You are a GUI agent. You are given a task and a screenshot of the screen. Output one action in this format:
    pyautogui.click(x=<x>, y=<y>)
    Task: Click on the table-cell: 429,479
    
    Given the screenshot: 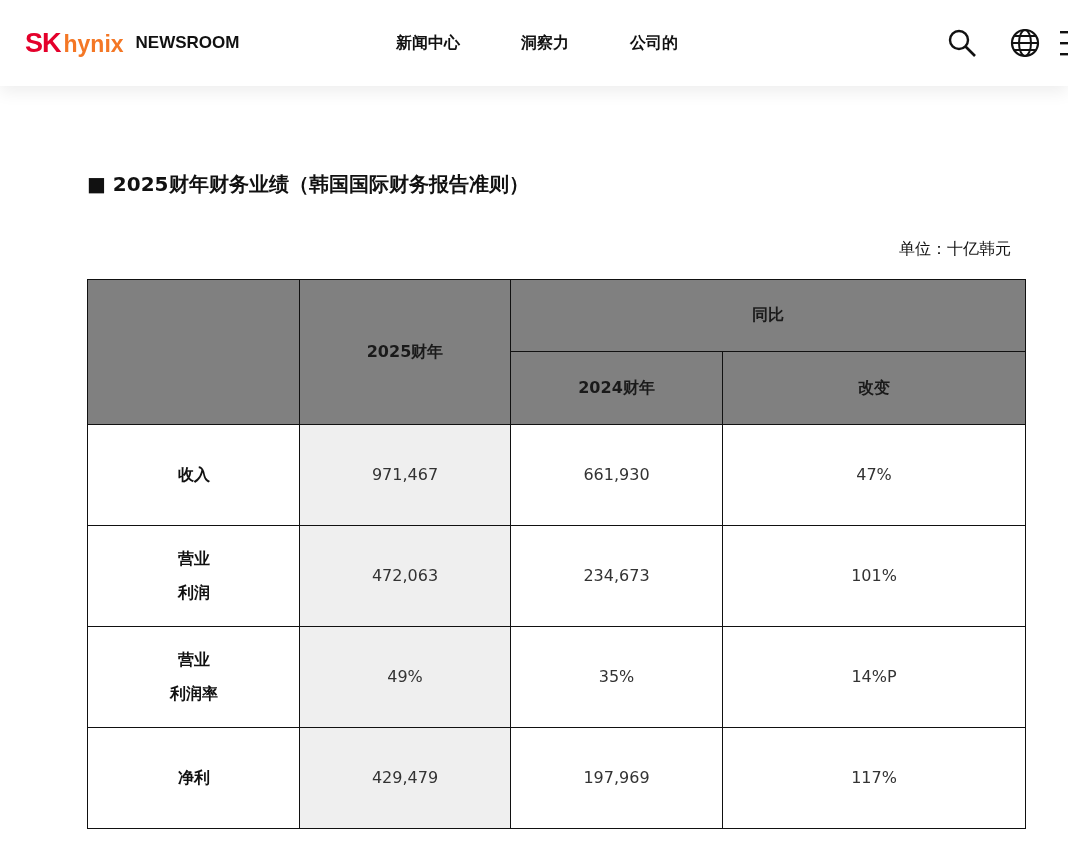 What is the action you would take?
    pyautogui.click(x=405, y=778)
    